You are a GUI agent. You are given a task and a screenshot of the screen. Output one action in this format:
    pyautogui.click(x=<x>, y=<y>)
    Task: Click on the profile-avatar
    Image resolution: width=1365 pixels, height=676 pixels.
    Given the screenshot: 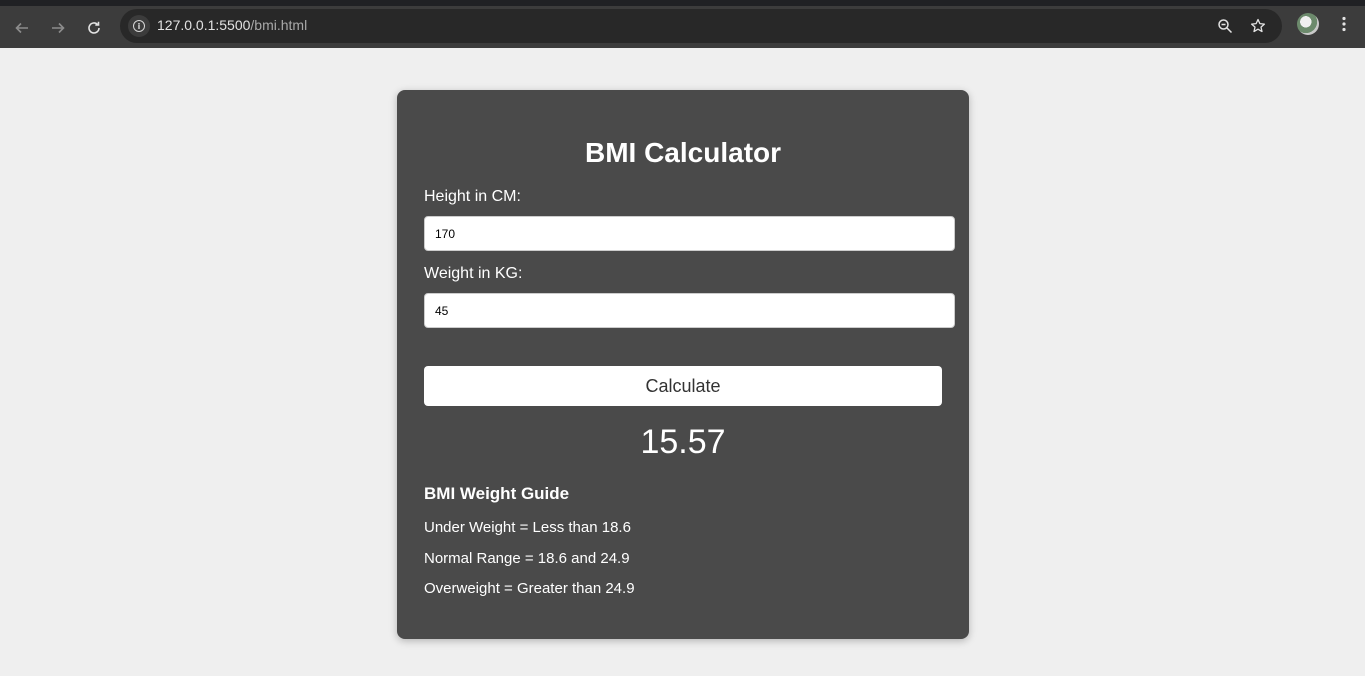 What is the action you would take?
    pyautogui.click(x=1308, y=24)
    